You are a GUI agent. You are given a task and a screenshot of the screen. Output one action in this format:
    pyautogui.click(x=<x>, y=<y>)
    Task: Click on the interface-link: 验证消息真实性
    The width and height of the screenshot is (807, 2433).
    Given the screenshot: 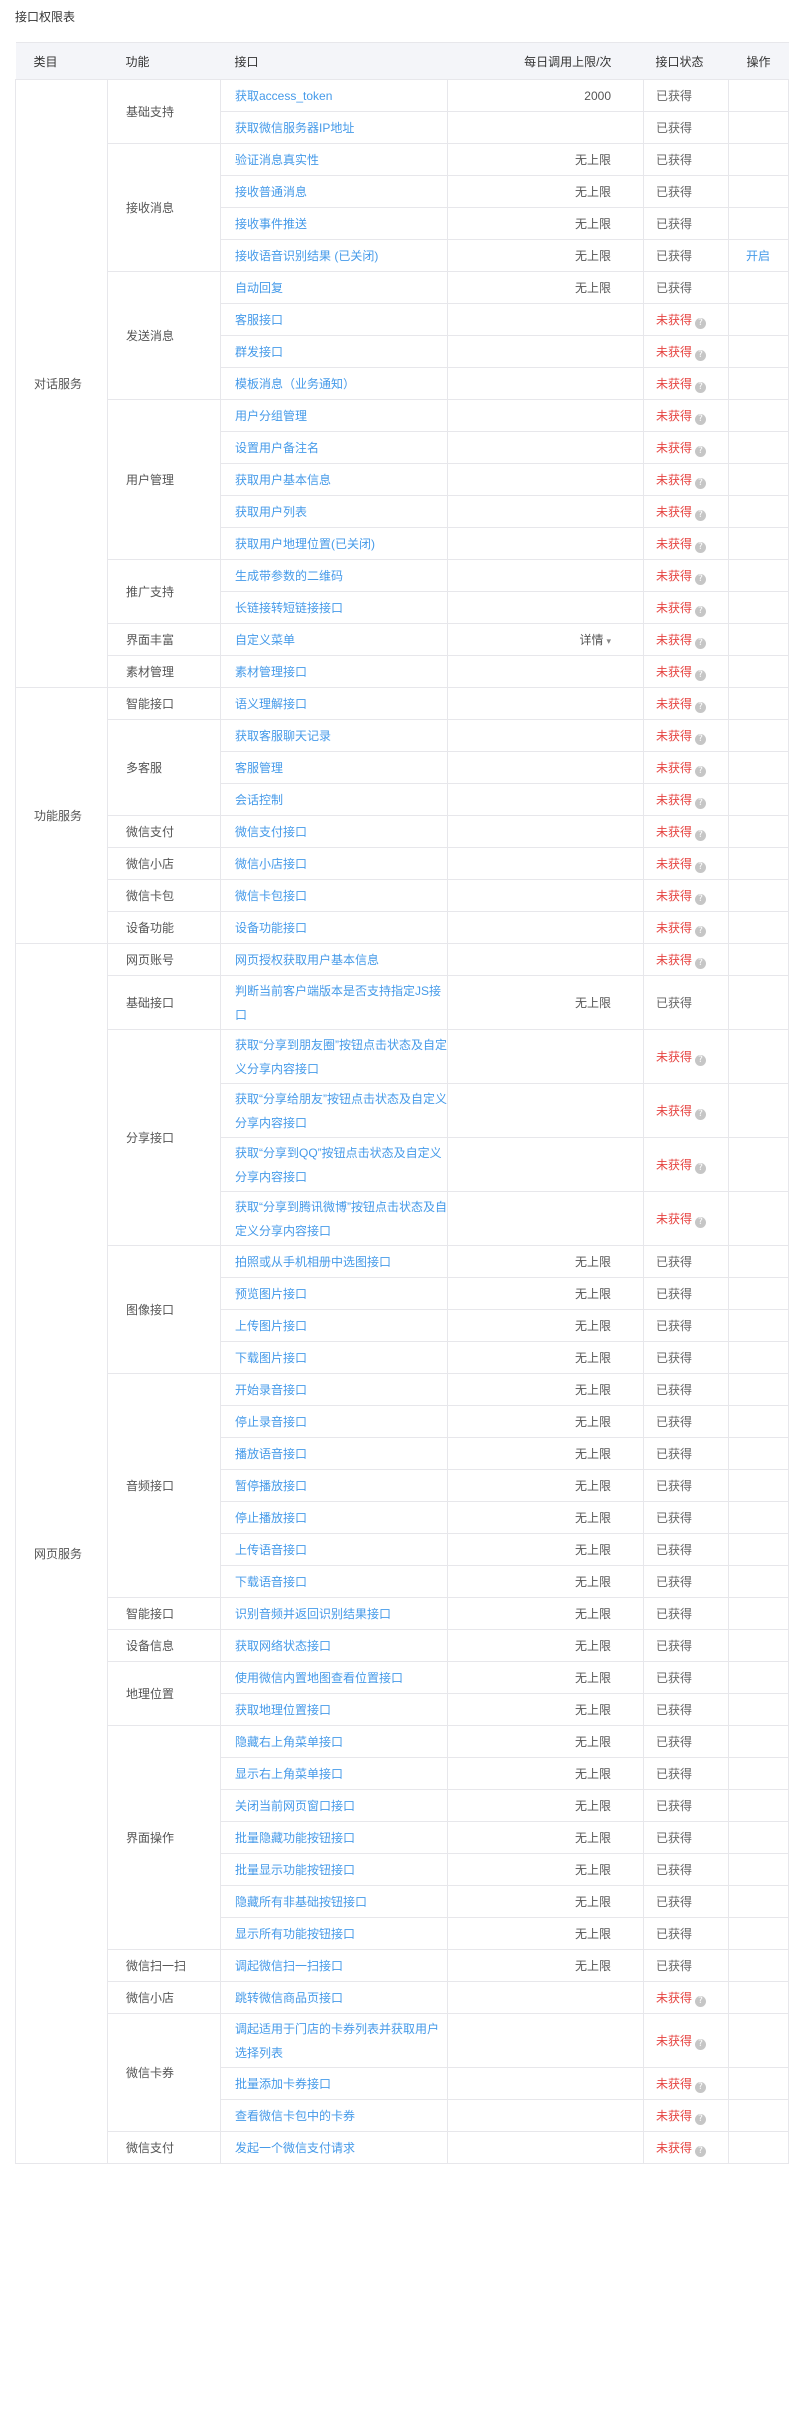 What is the action you would take?
    pyautogui.click(x=277, y=160)
    